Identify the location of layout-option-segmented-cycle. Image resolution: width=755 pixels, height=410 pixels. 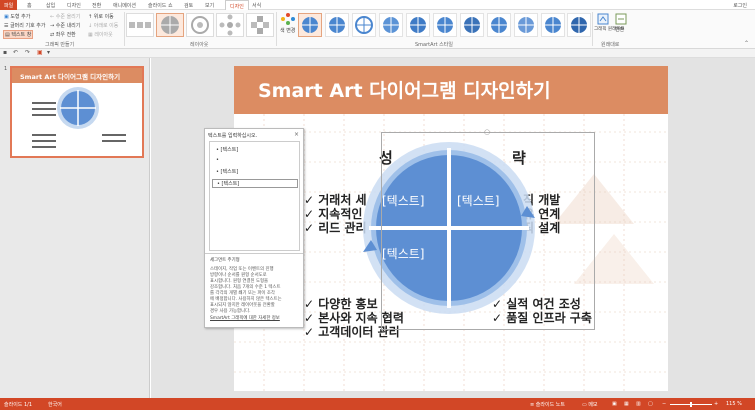
(170, 25).